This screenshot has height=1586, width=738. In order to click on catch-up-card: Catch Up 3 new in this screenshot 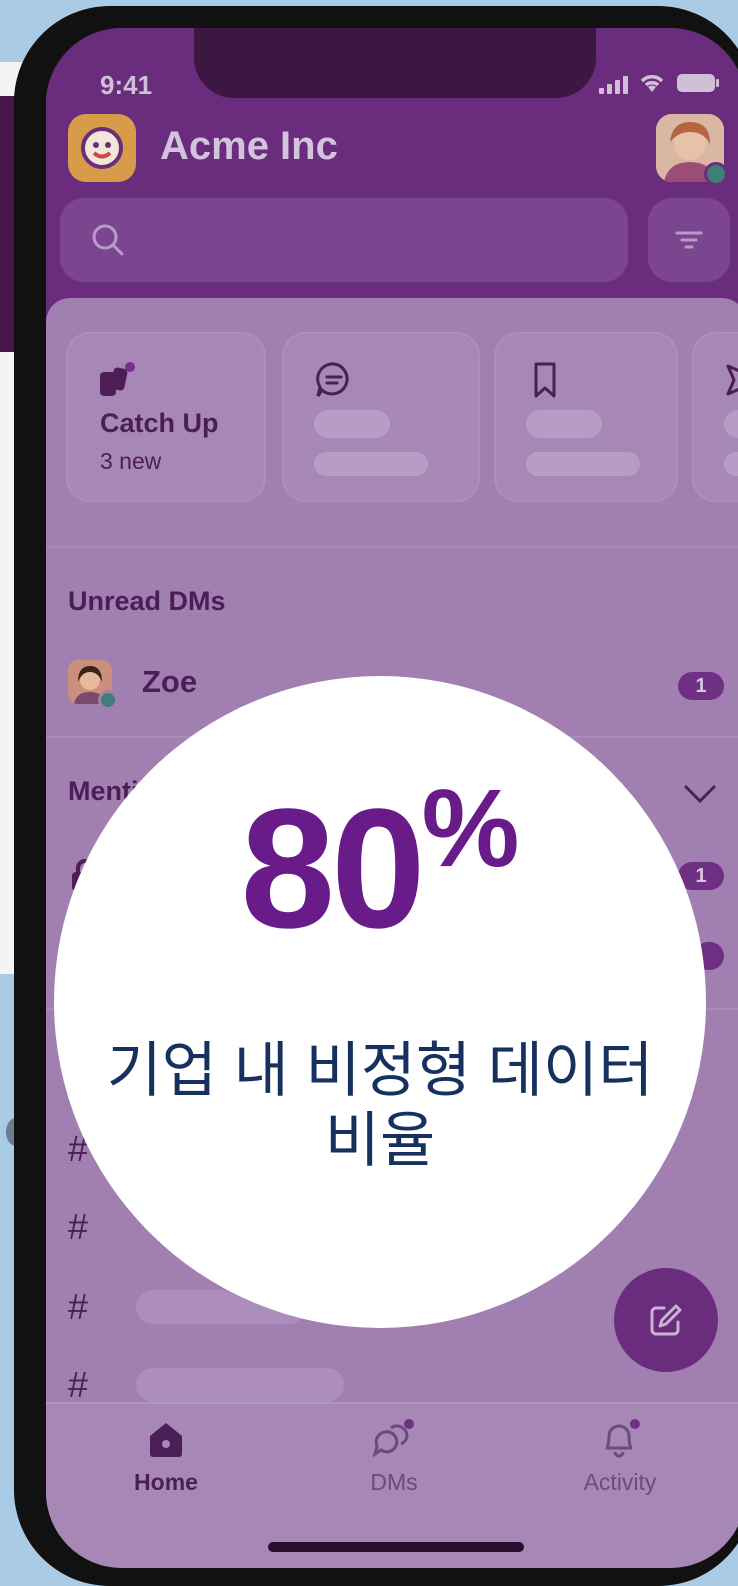, I will do `click(166, 417)`.